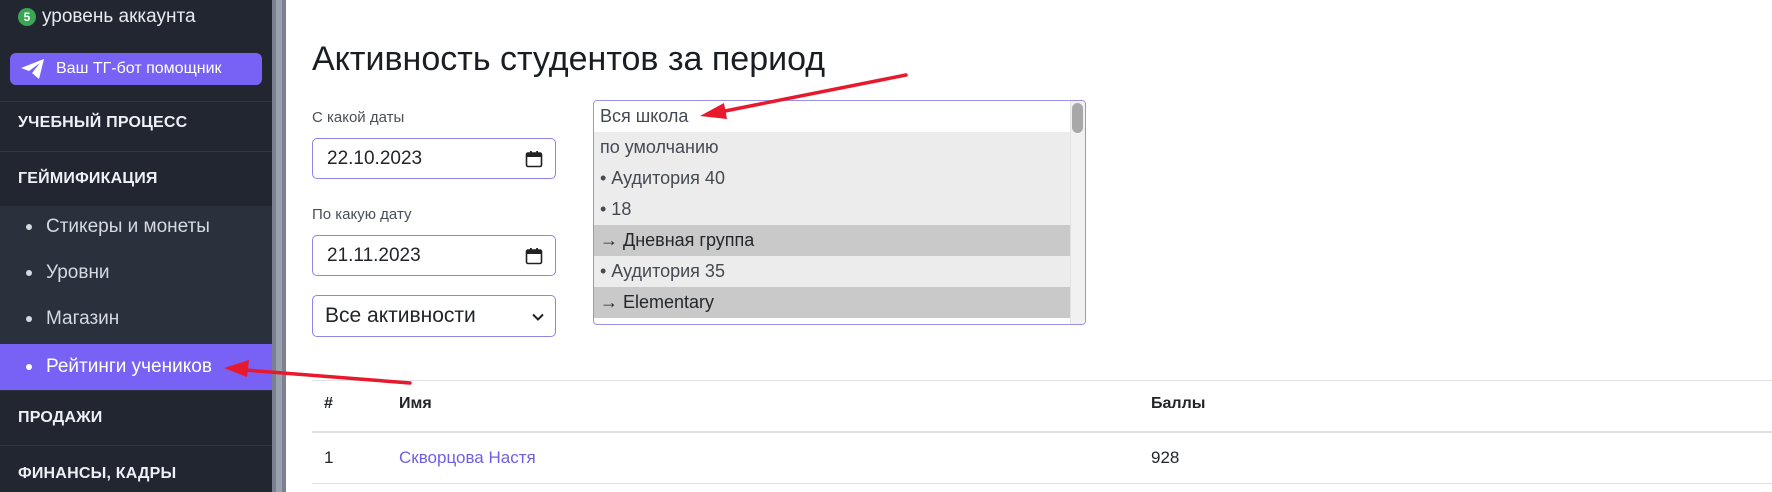 The height and width of the screenshot is (492, 1772). Describe the element at coordinates (1077, 118) in the screenshot. I see `listbox-scrollbar-thumb` at that location.